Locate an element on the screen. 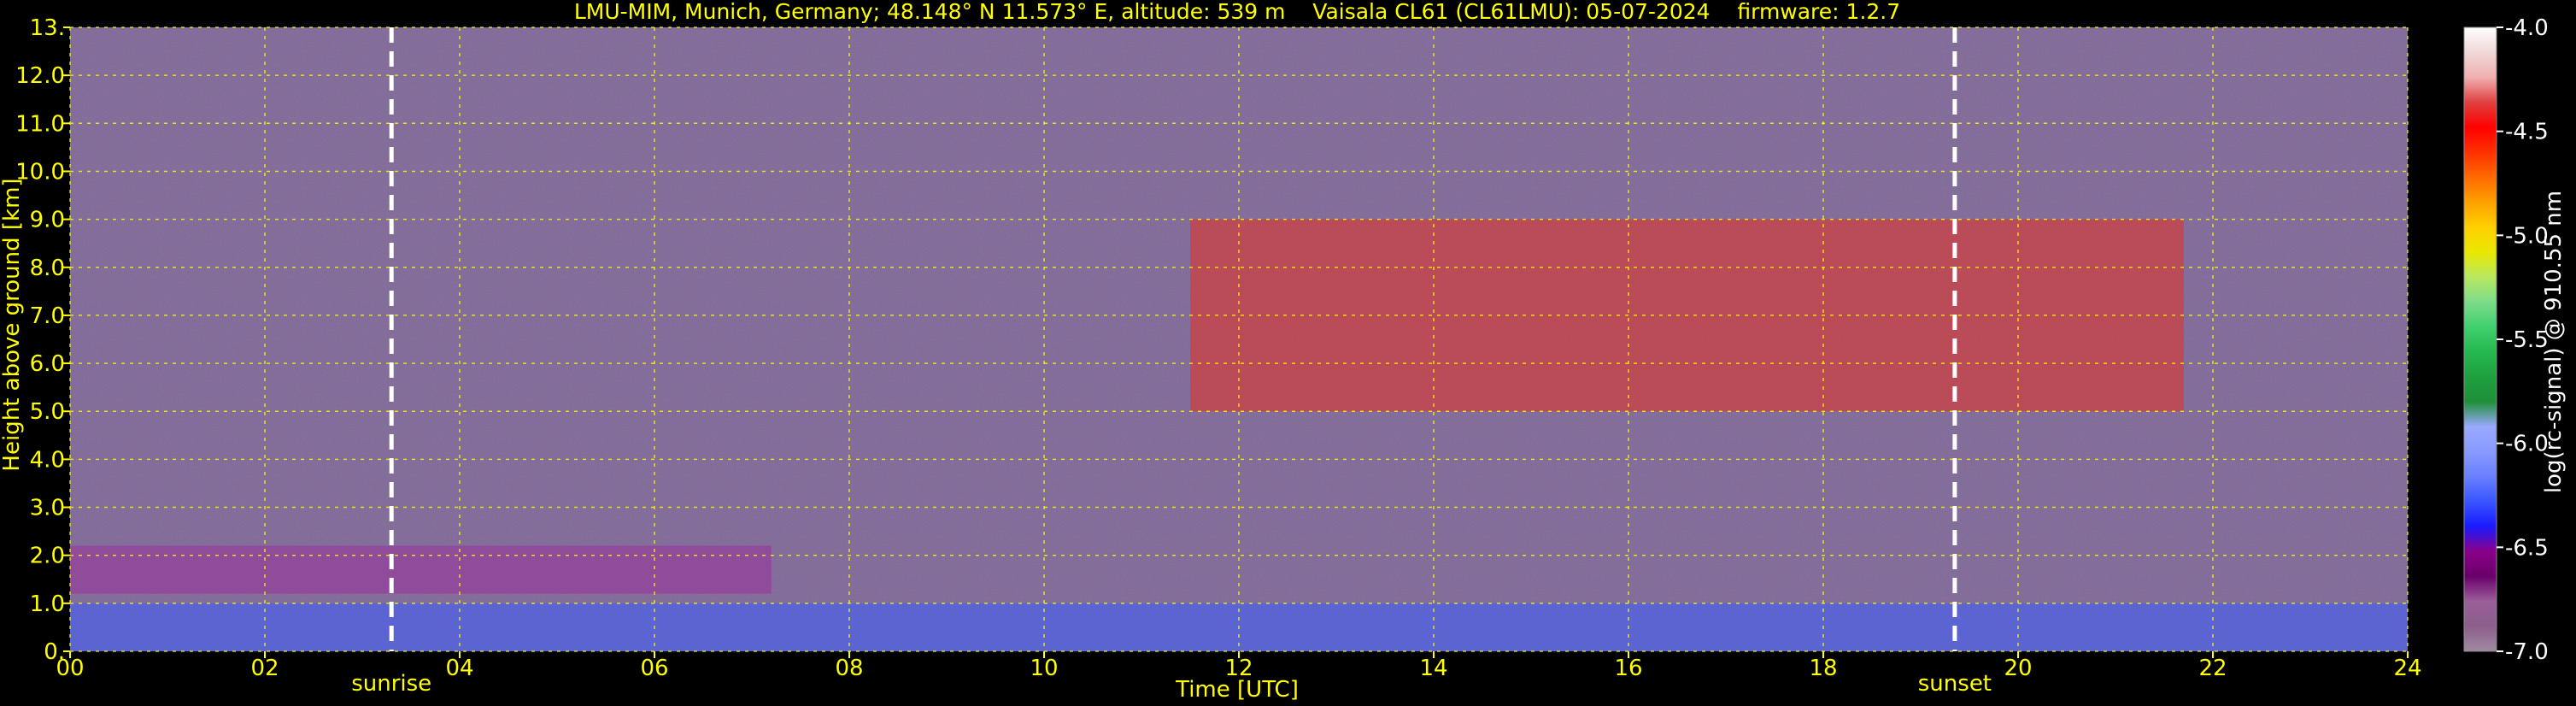  colorbar-tick-label: -4.0 is located at coordinates (2527, 28).